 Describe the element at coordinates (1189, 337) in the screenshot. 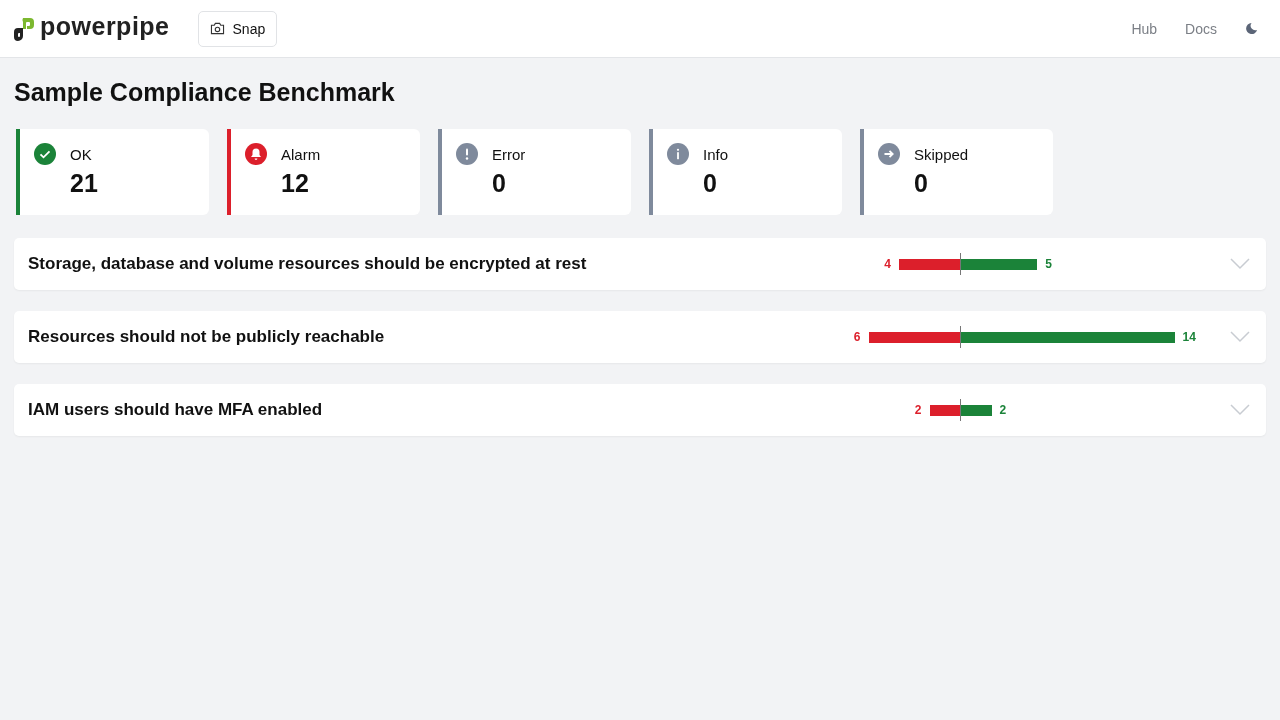

I see `ok-count: 14` at that location.